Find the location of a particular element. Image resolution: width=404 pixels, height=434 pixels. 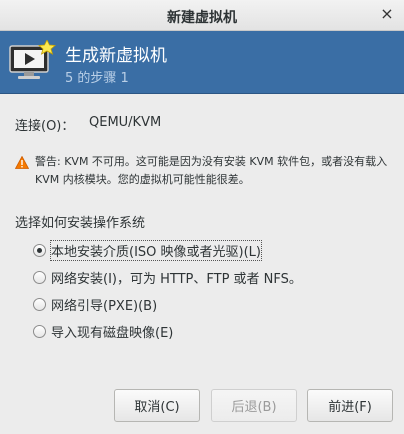

forward-button: 前进(F) is located at coordinates (350, 405).